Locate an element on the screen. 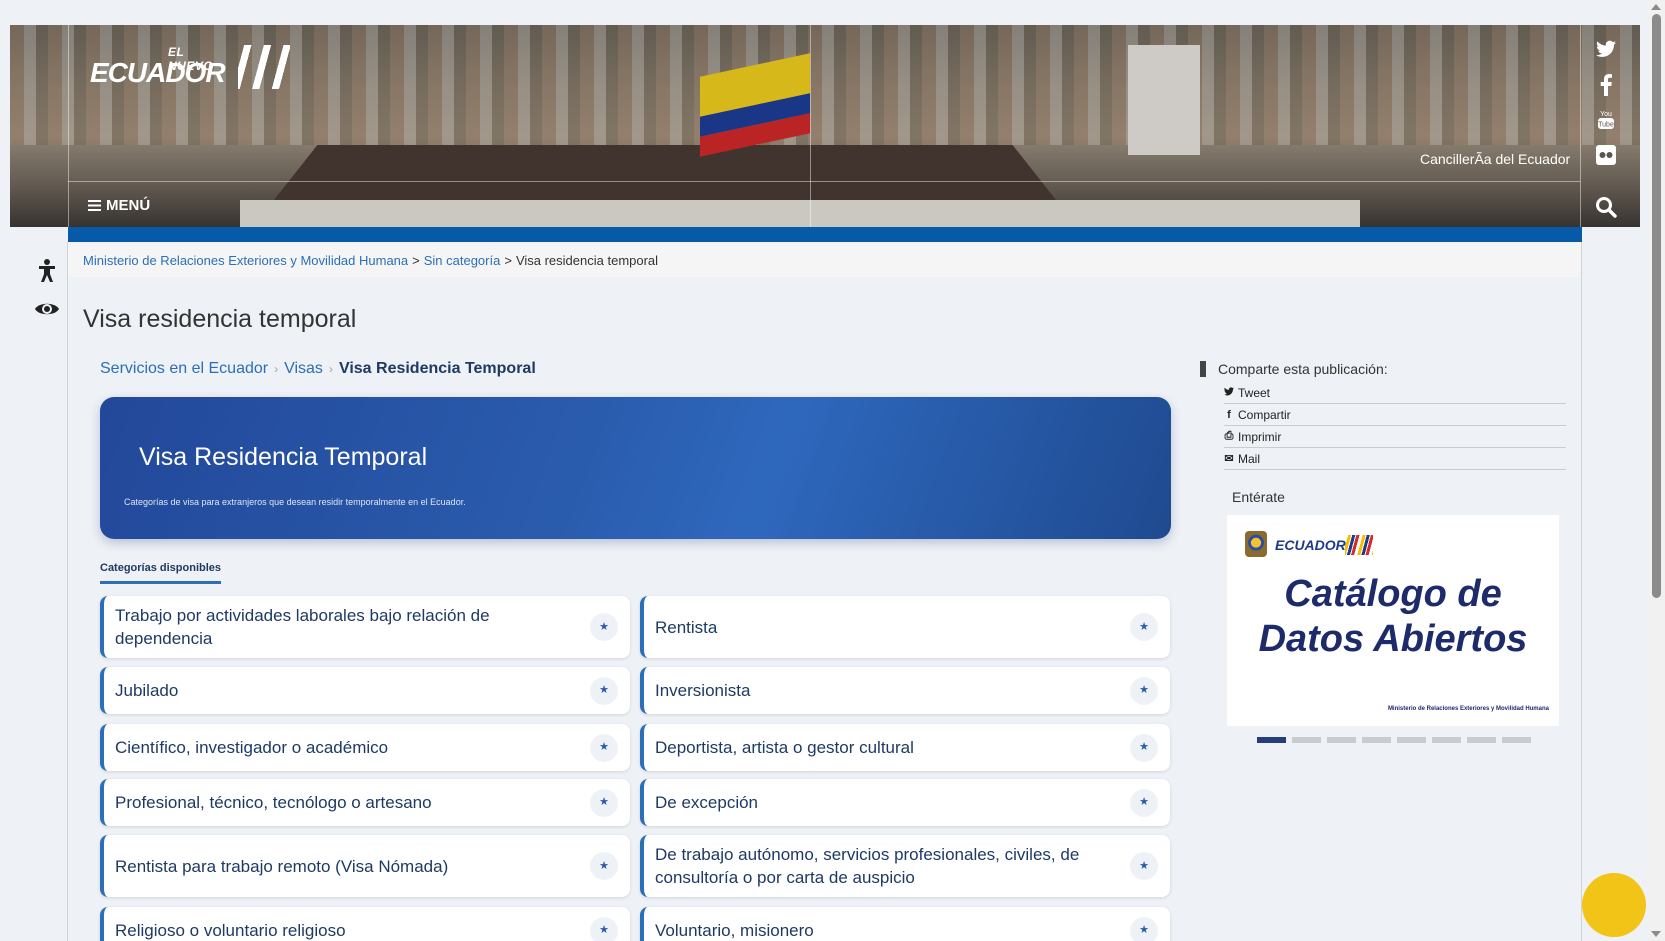  mail-icon: ✉ is located at coordinates (1229, 459).